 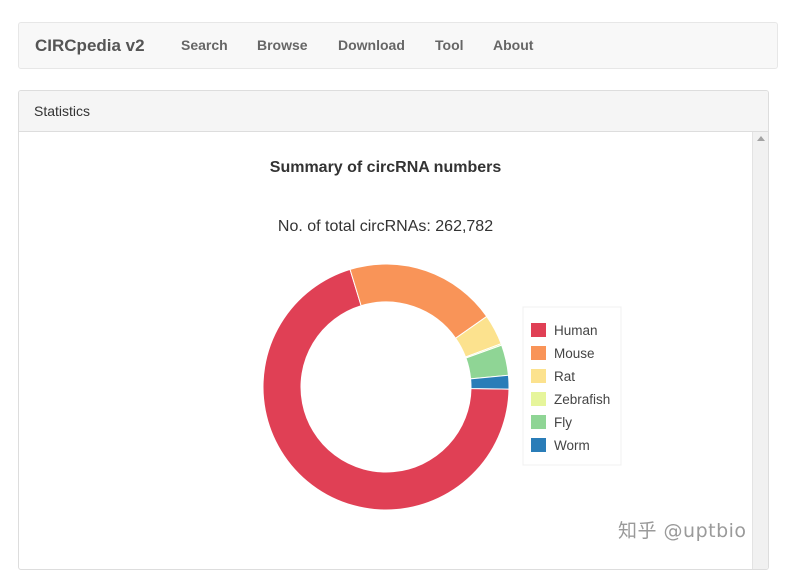 I want to click on nav-about: About, so click(x=513, y=45).